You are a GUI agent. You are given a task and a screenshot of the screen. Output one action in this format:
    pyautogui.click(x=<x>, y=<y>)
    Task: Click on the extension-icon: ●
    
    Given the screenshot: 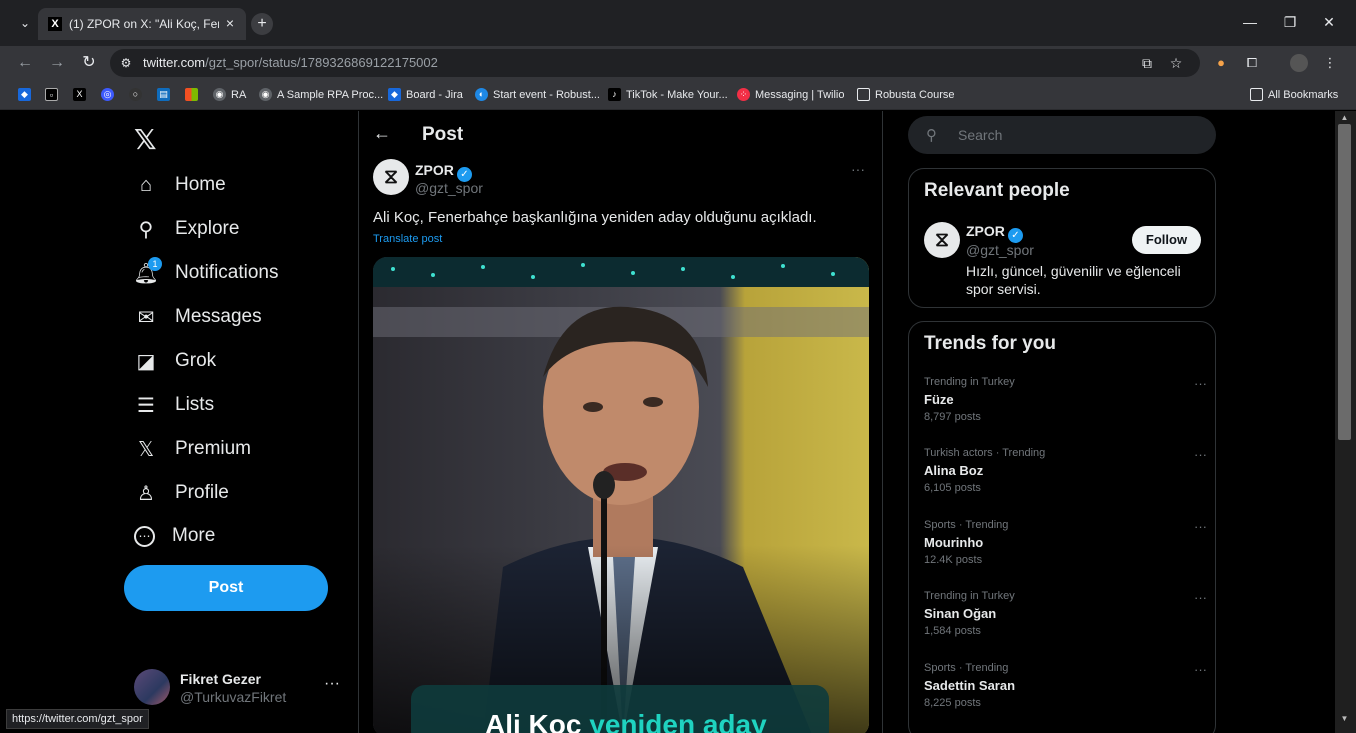 What is the action you would take?
    pyautogui.click(x=1221, y=63)
    